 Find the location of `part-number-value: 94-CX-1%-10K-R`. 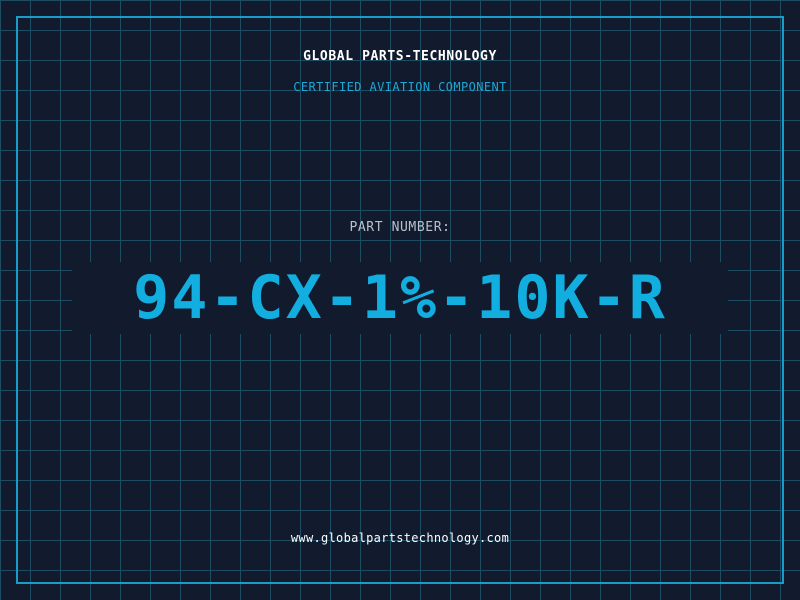

part-number-value: 94-CX-1%-10K-R is located at coordinates (400, 298).